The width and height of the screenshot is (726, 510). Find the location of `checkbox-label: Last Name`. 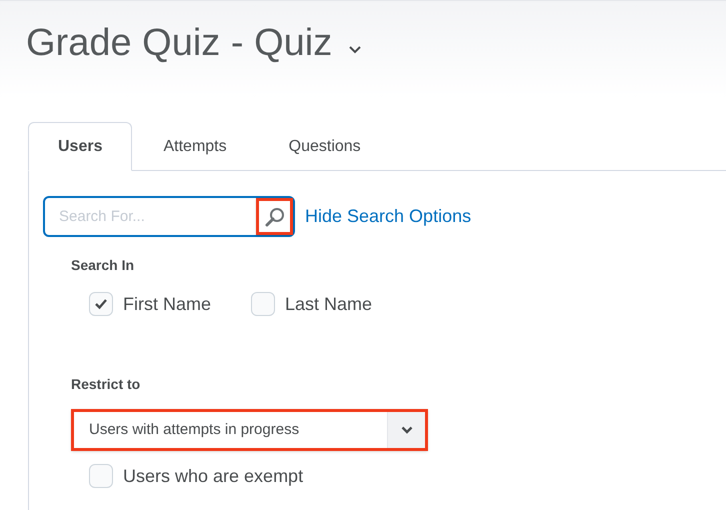

checkbox-label: Last Name is located at coordinates (328, 304).